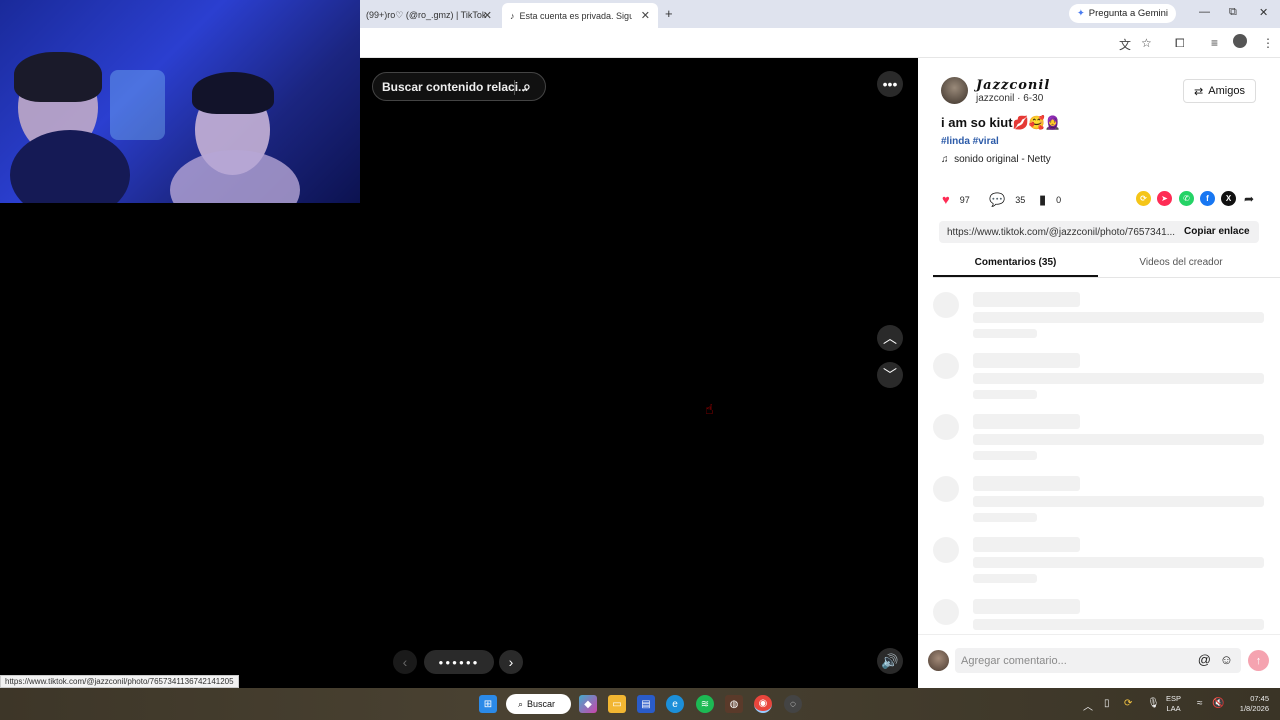 The width and height of the screenshot is (1280, 720). I want to click on whatsapp-icon: ✆, so click(1186, 198).